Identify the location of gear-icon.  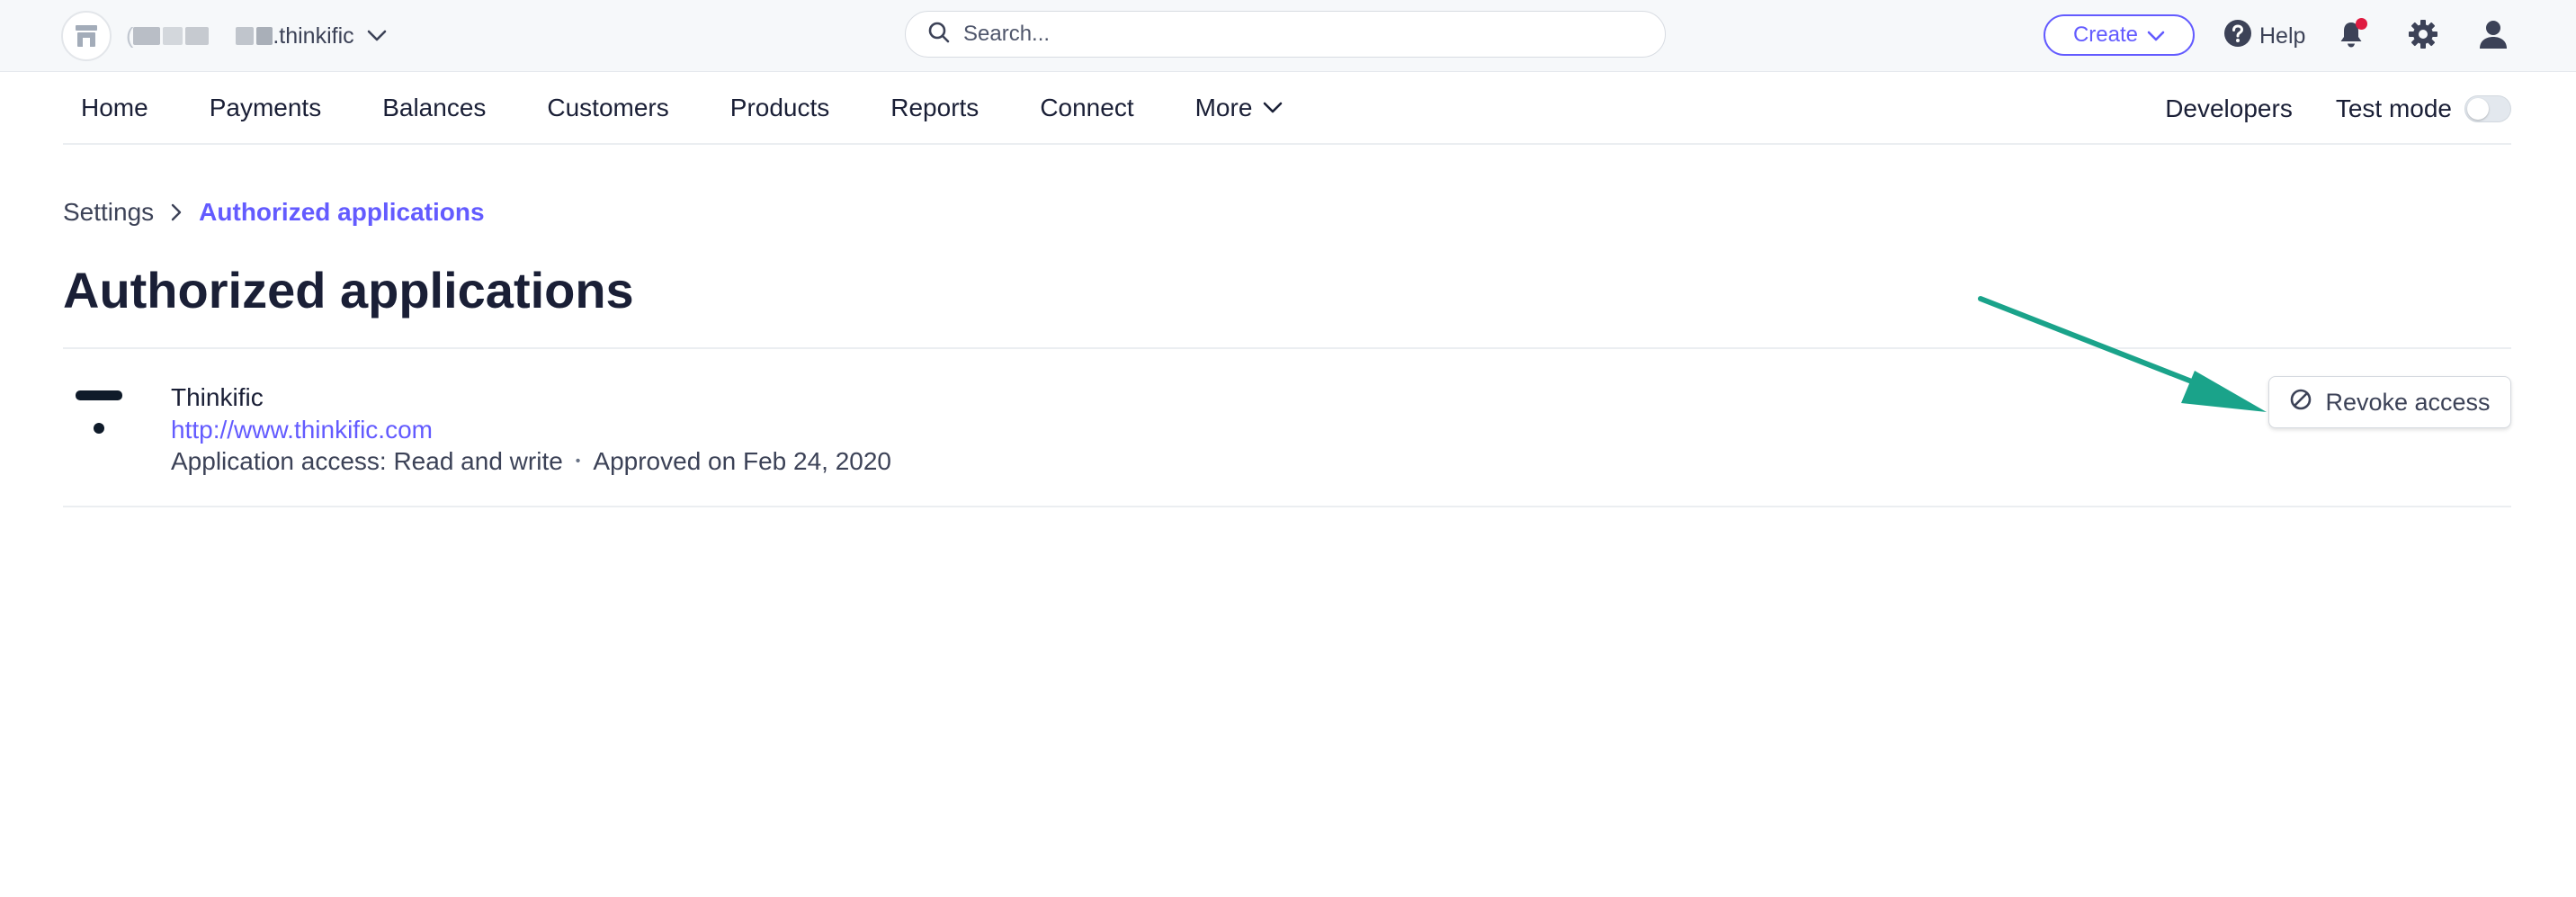
(2423, 36).